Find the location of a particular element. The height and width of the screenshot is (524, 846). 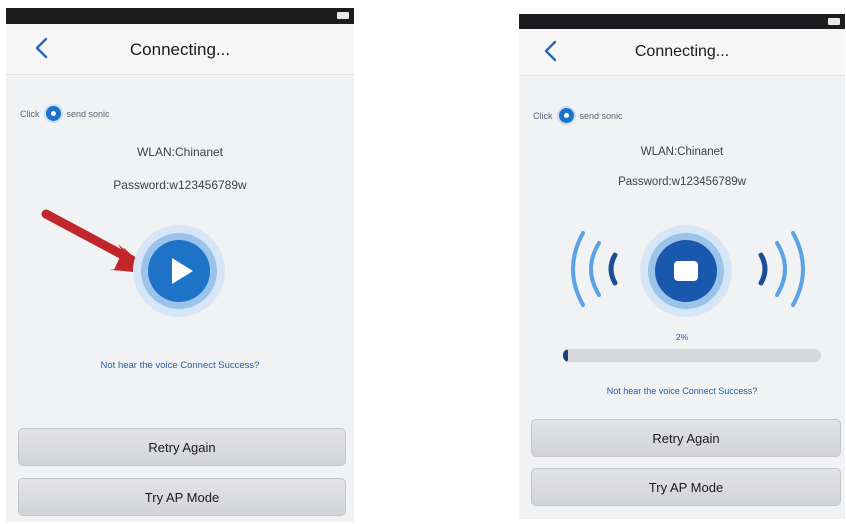

stop-button is located at coordinates (686, 271).